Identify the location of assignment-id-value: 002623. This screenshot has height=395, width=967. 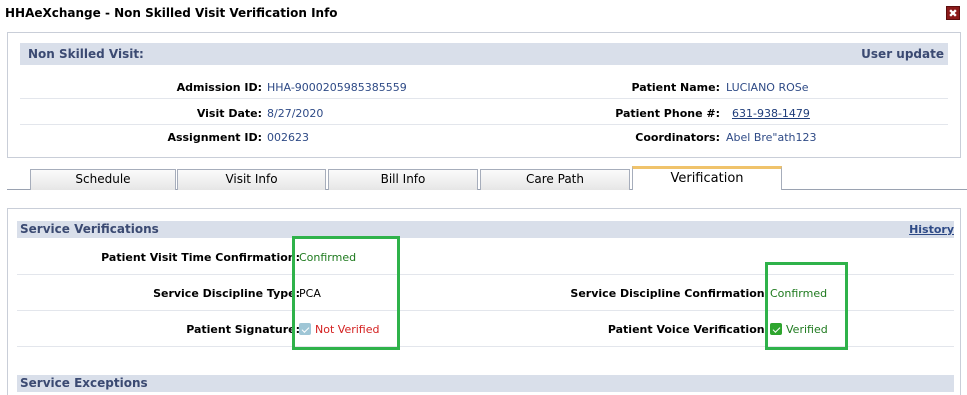
(288, 137).